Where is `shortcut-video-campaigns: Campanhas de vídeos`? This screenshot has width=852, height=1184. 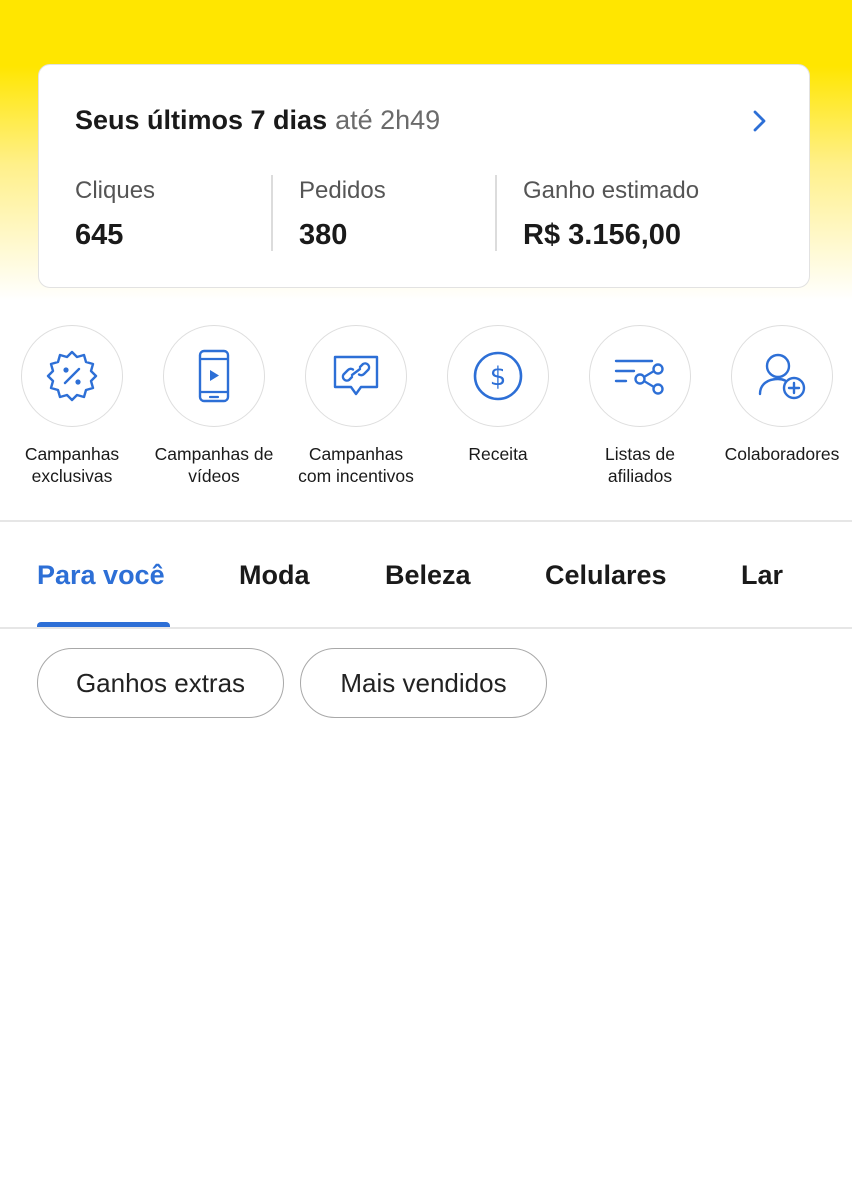
shortcut-video-campaigns: Campanhas de vídeos is located at coordinates (214, 406).